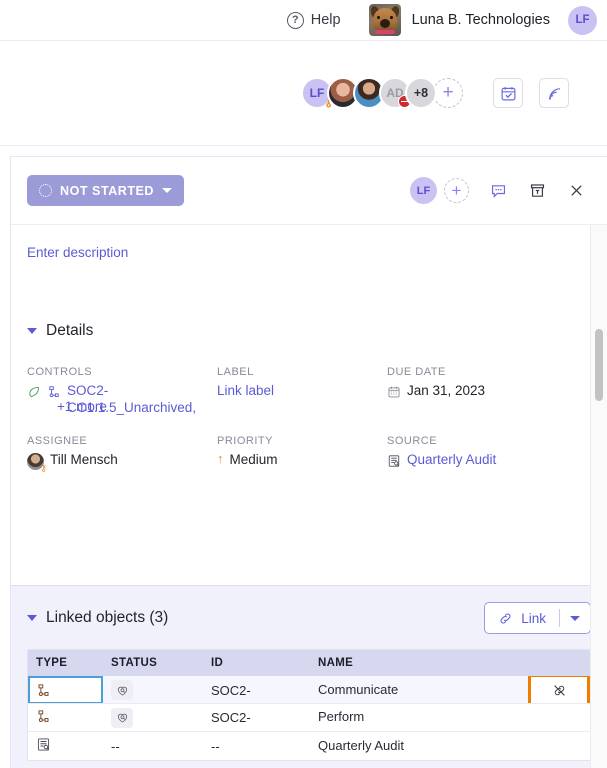  I want to click on controls-label: CONTROLS, so click(60, 372).